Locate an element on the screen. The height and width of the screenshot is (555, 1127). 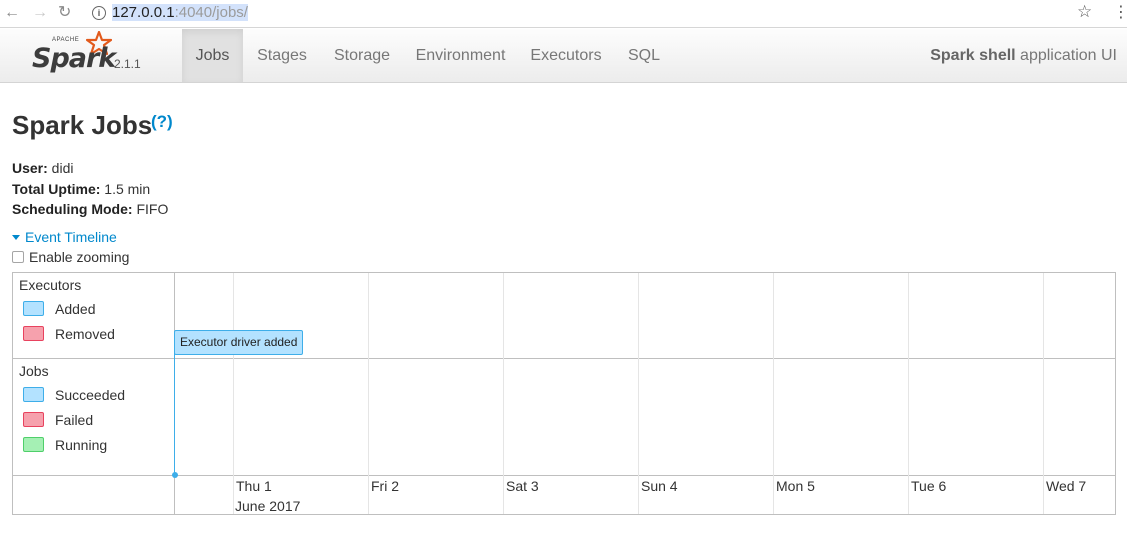
user-label: User: is located at coordinates (30, 168).